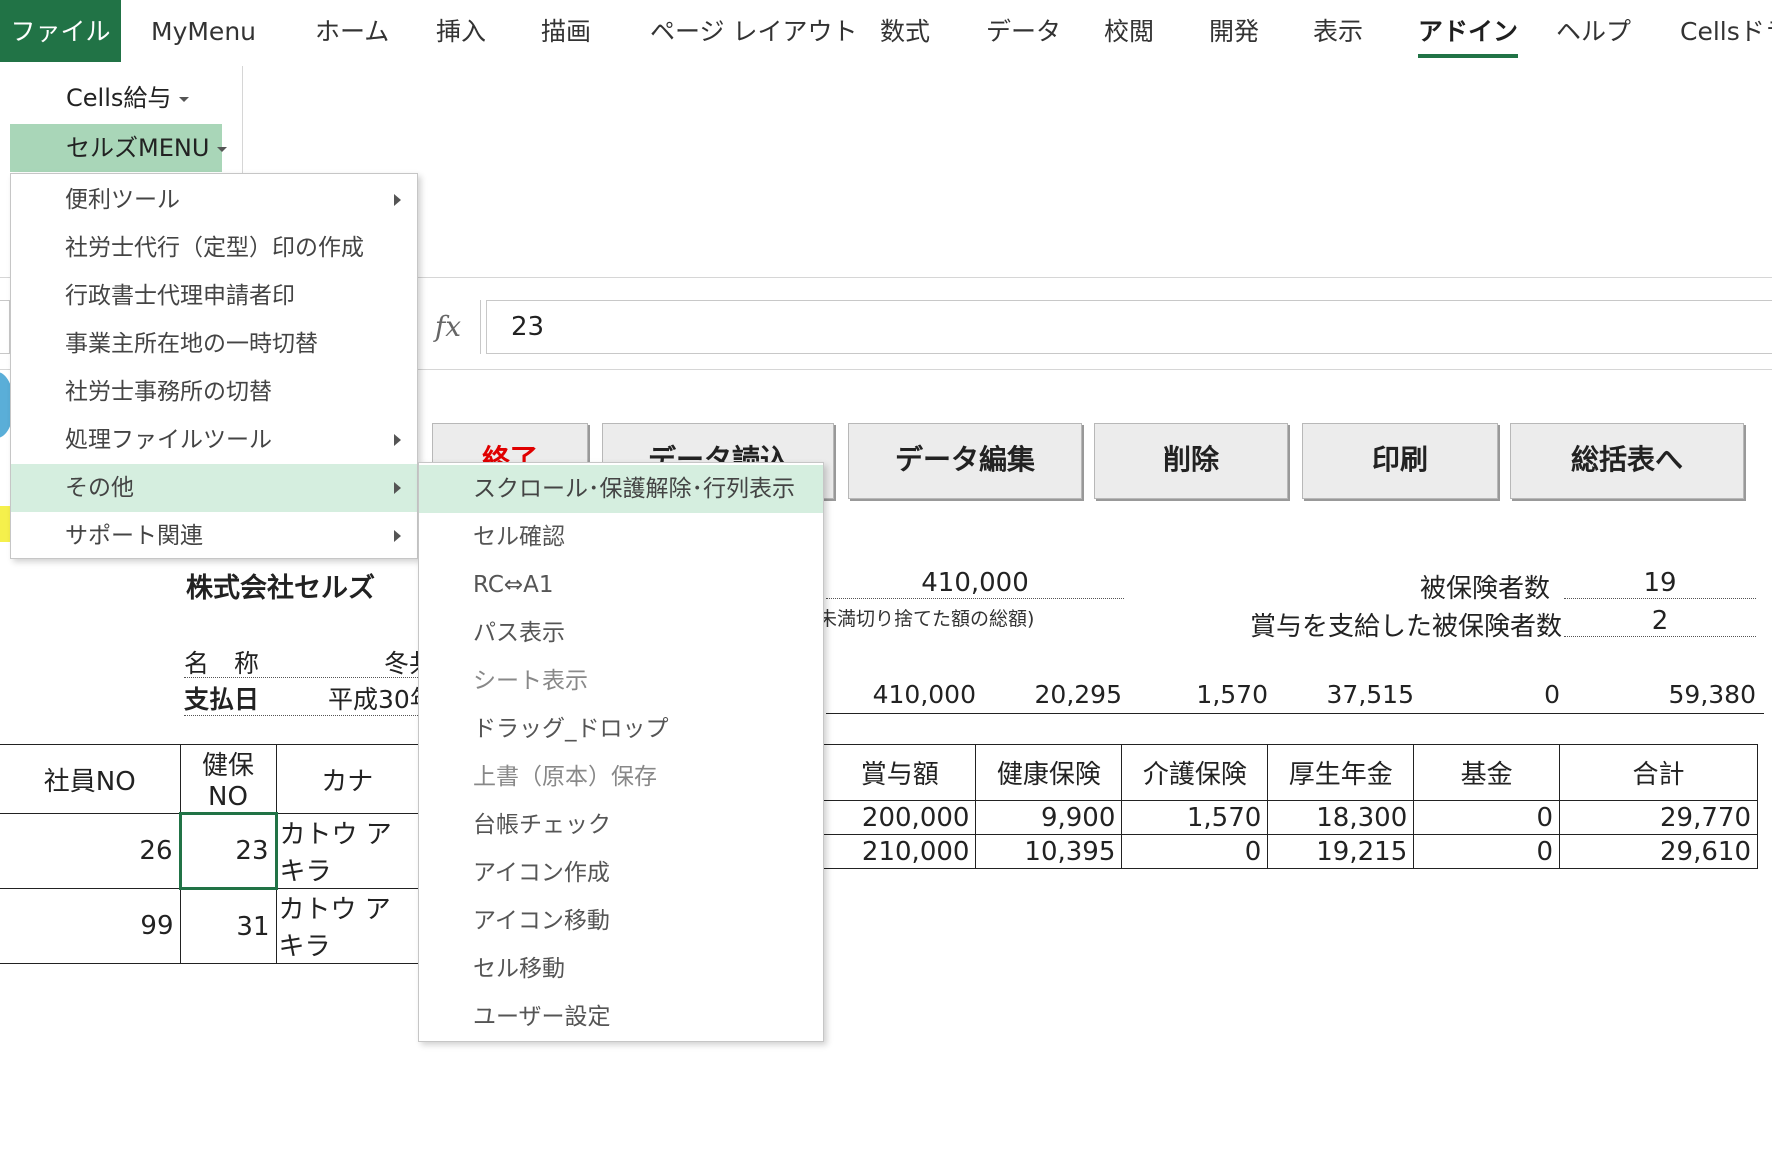  What do you see at coordinates (1129, 327) in the screenshot?
I see `formula-input: 23` at bounding box center [1129, 327].